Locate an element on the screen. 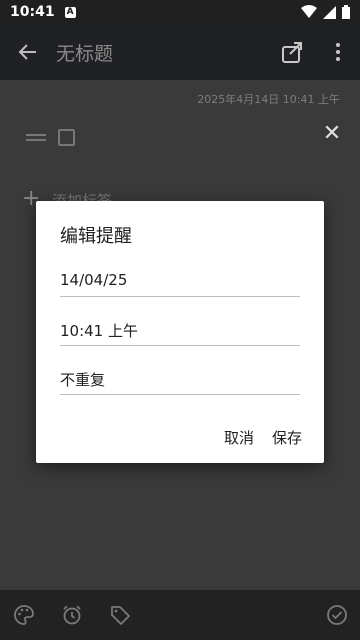 Image resolution: width=360 pixels, height=640 pixels. checklist-checkbox is located at coordinates (66, 137).